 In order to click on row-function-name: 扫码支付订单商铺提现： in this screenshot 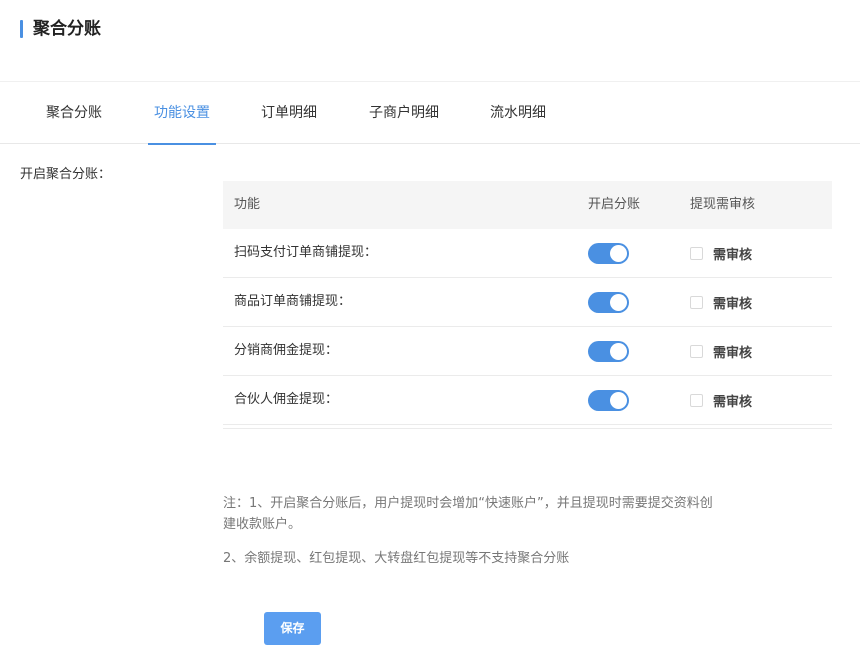, I will do `click(306, 252)`.